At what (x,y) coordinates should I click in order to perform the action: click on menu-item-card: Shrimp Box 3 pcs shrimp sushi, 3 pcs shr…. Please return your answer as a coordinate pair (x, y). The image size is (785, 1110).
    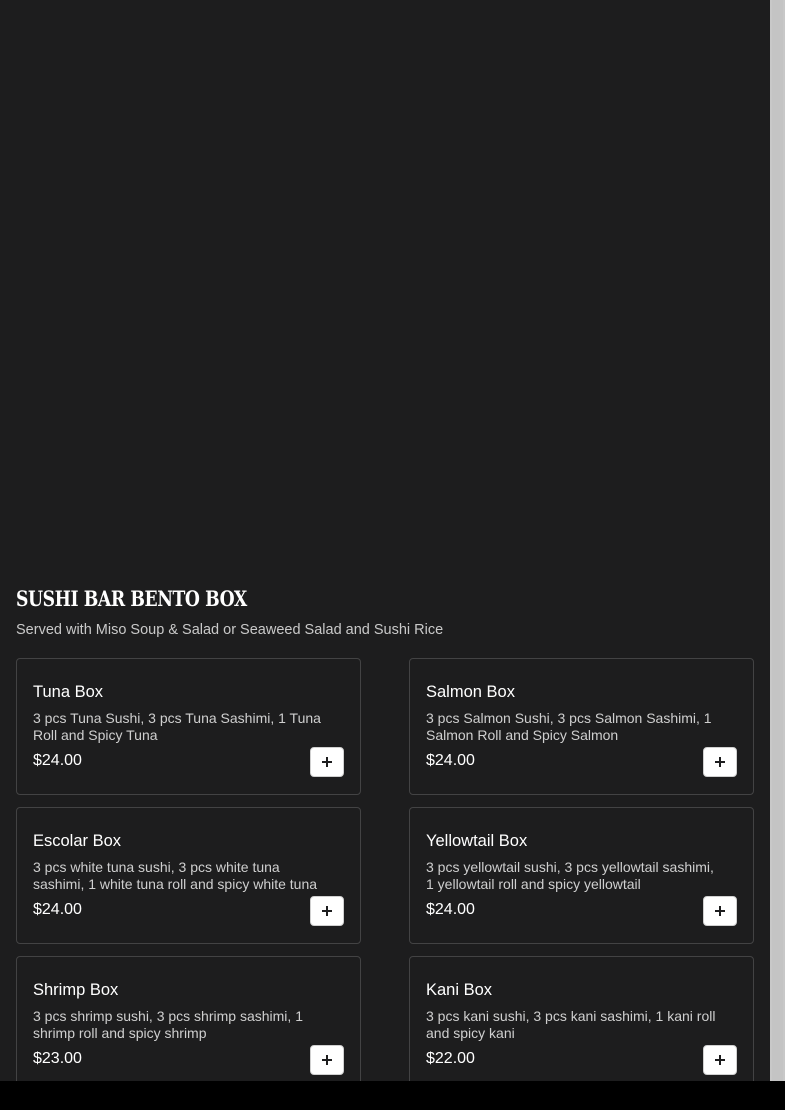
    Looking at the image, I should click on (188, 1018).